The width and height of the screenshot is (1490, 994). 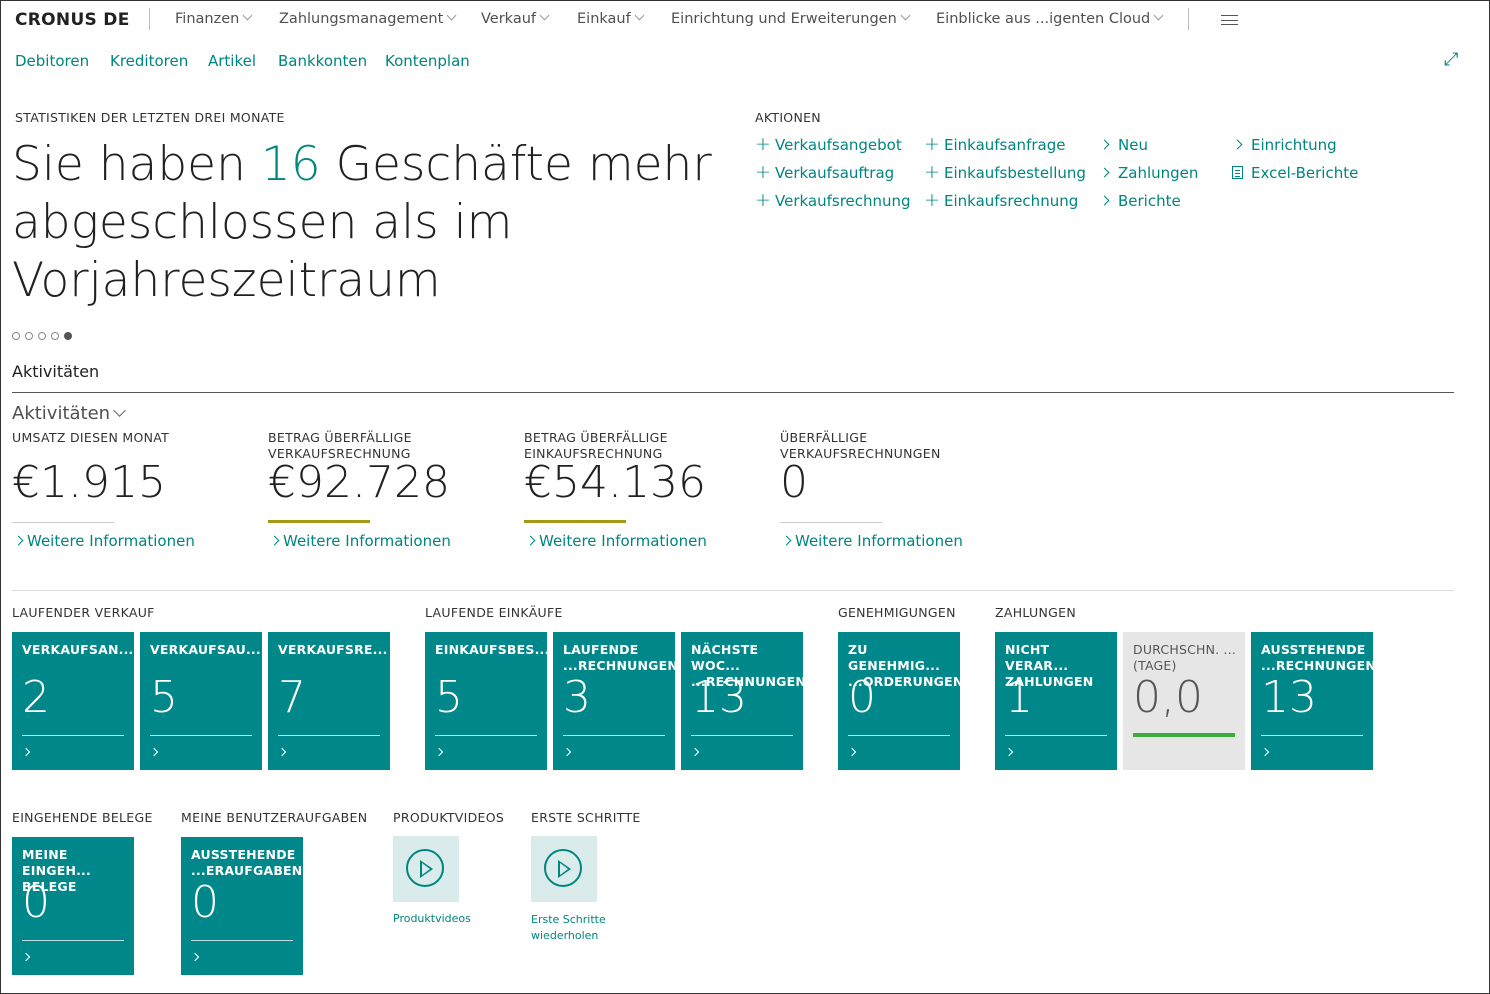 What do you see at coordinates (1318, 657) in the screenshot?
I see `tile-label: AUSSTEHENDE ...RECHNUNGEN` at bounding box center [1318, 657].